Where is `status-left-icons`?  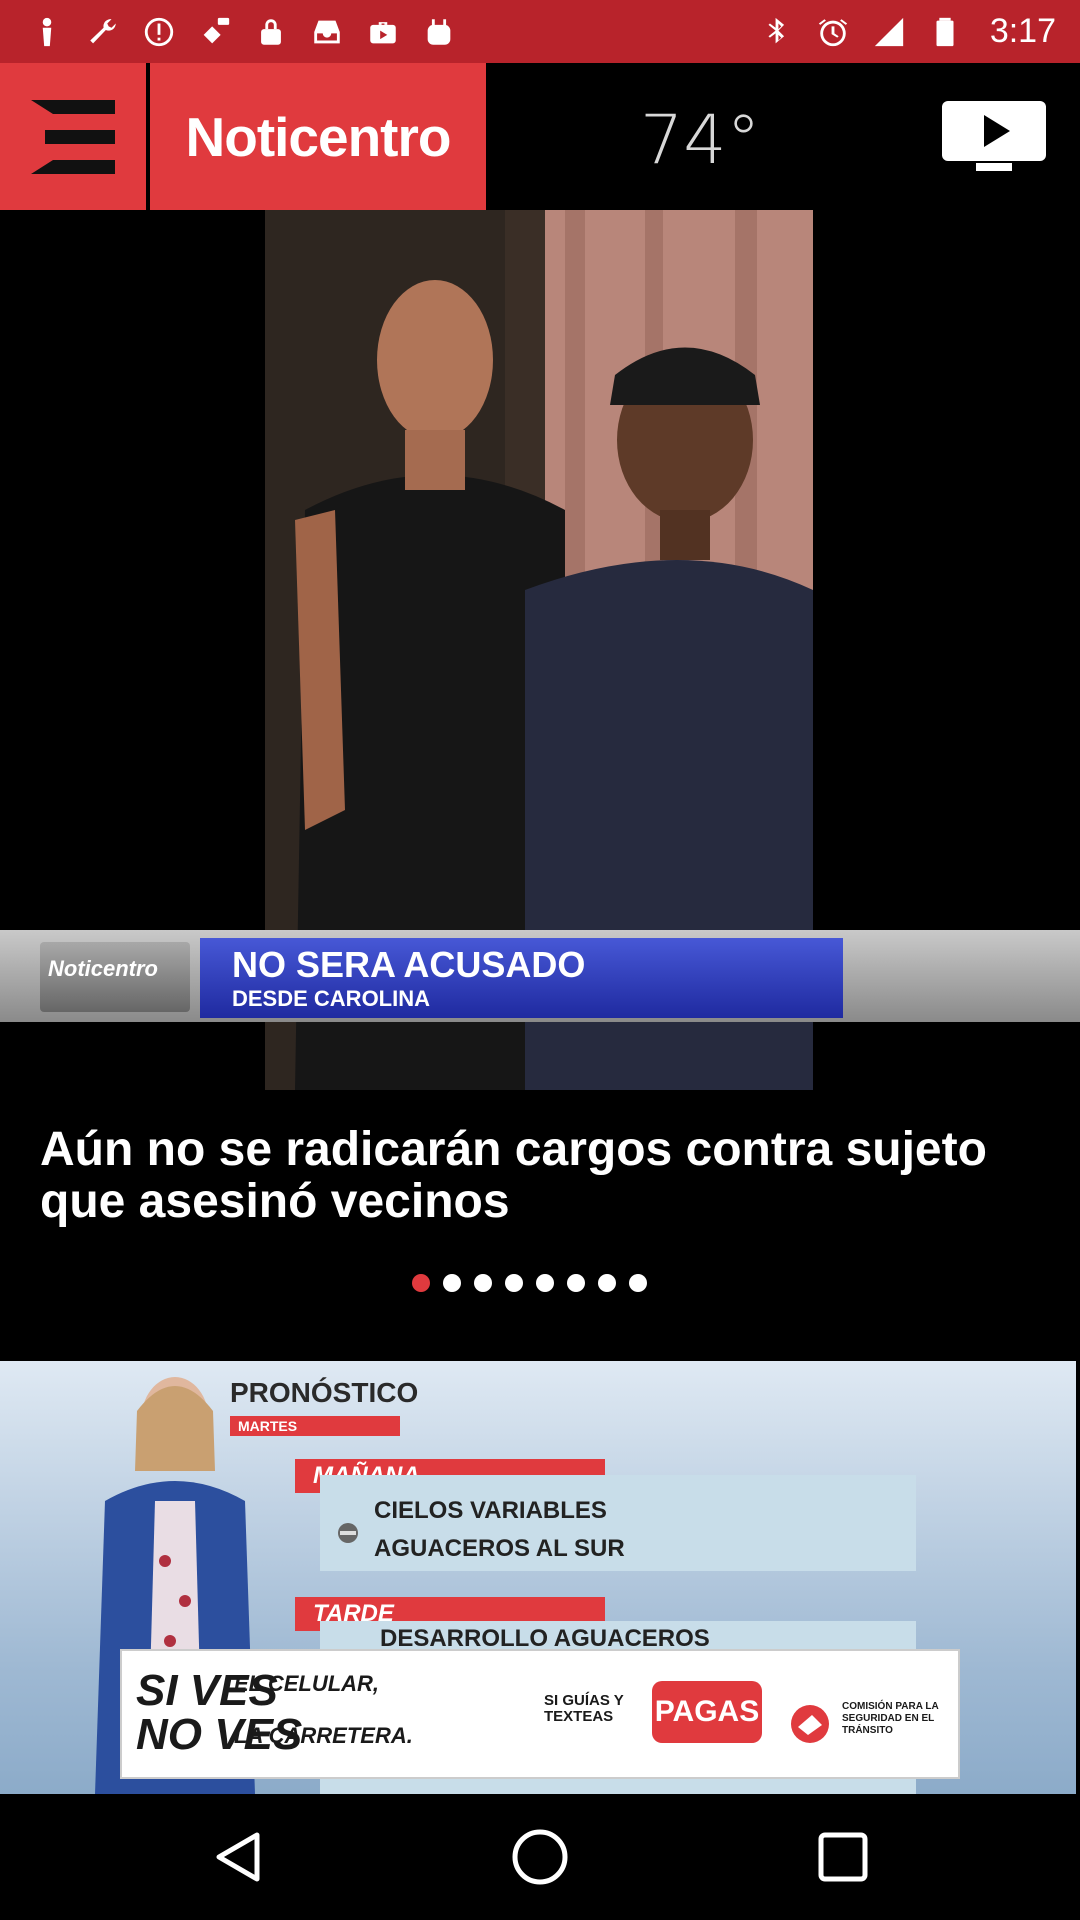 status-left-icons is located at coordinates (243, 32).